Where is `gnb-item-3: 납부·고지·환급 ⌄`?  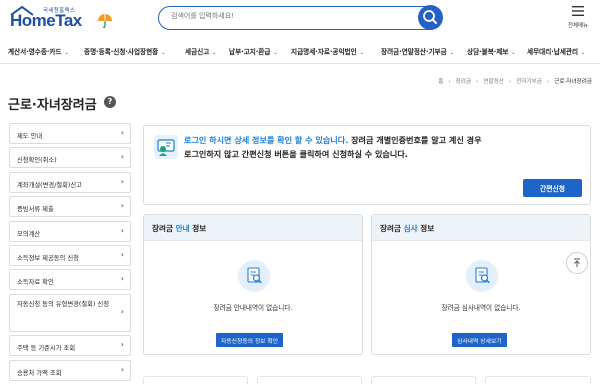
gnb-item-3: 납부·고지·환급 ⌄ is located at coordinates (253, 51).